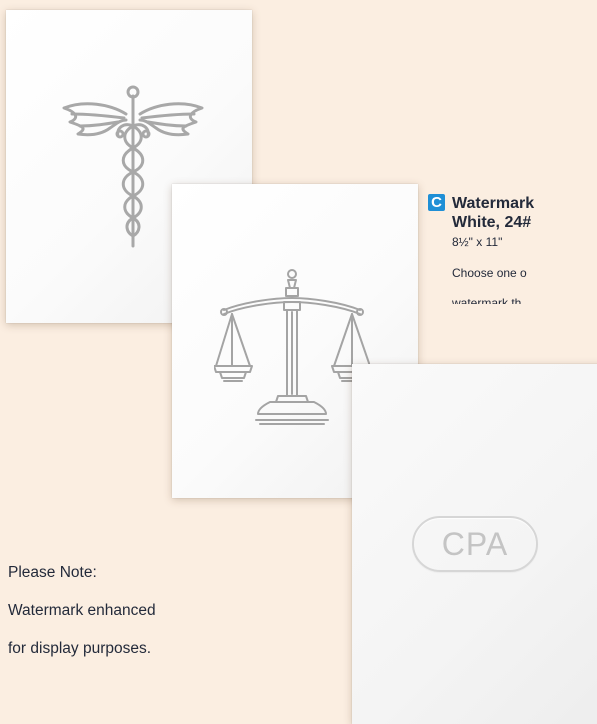 The image size is (597, 724). I want to click on product-title-line-1: Watermark, so click(493, 203).